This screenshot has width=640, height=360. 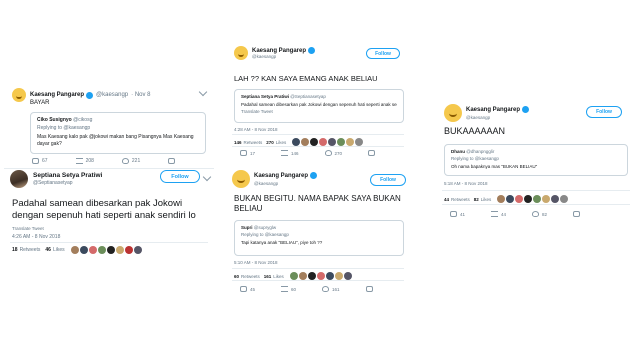 I want to click on like-button: 82, so click(x=539, y=214).